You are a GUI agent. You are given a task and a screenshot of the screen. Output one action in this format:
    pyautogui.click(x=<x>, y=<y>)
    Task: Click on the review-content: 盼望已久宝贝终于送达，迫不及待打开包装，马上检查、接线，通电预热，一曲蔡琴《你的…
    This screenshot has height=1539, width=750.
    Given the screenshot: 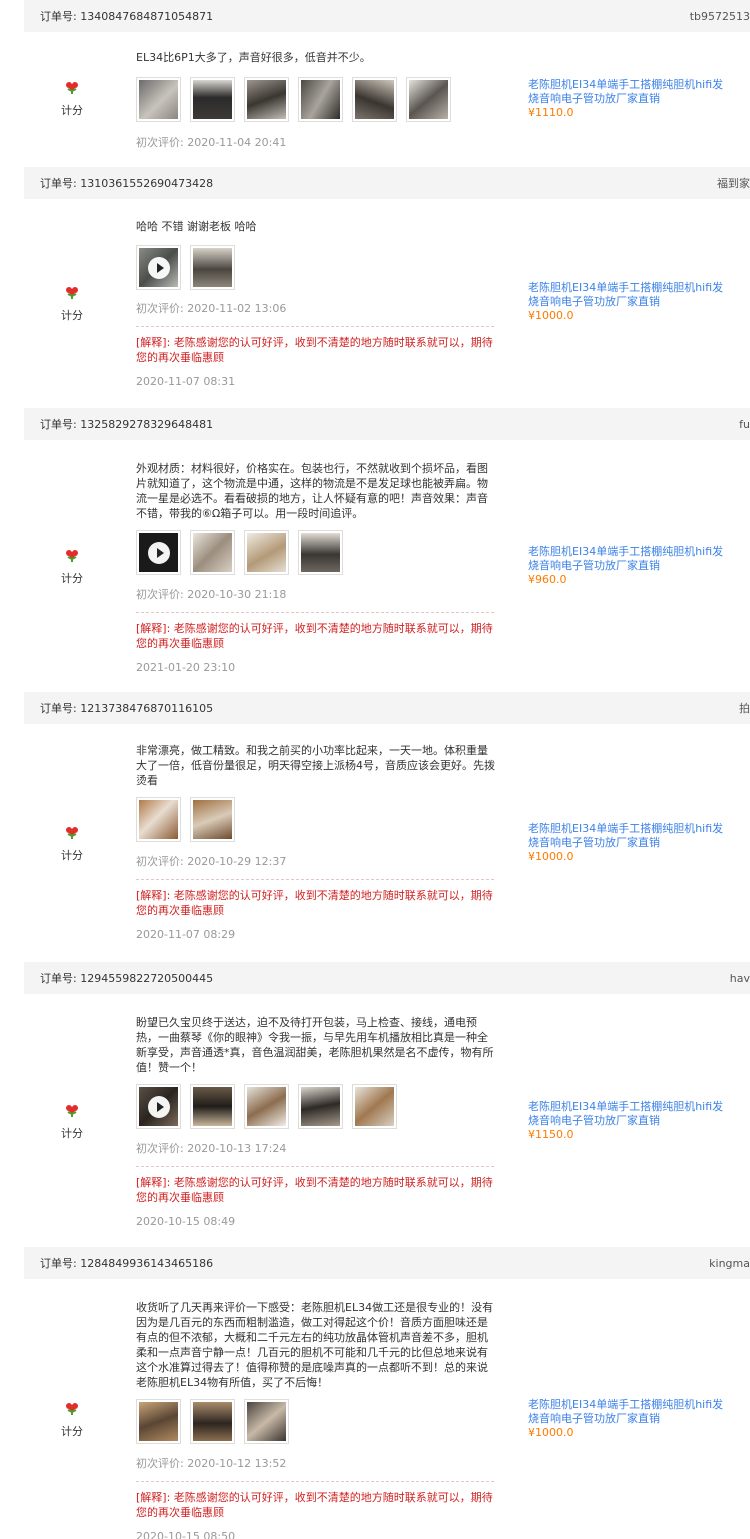 What is the action you would take?
    pyautogui.click(x=316, y=1121)
    